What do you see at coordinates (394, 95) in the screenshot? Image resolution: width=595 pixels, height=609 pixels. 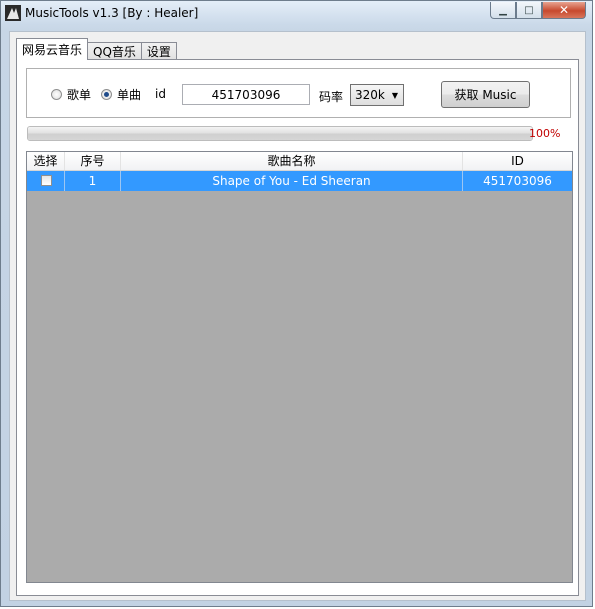 I see `chevron-down-icon: ▼` at bounding box center [394, 95].